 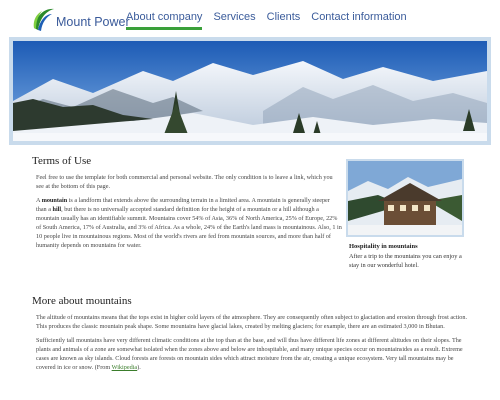 I want to click on logo: Mount Power, so click(x=80, y=19).